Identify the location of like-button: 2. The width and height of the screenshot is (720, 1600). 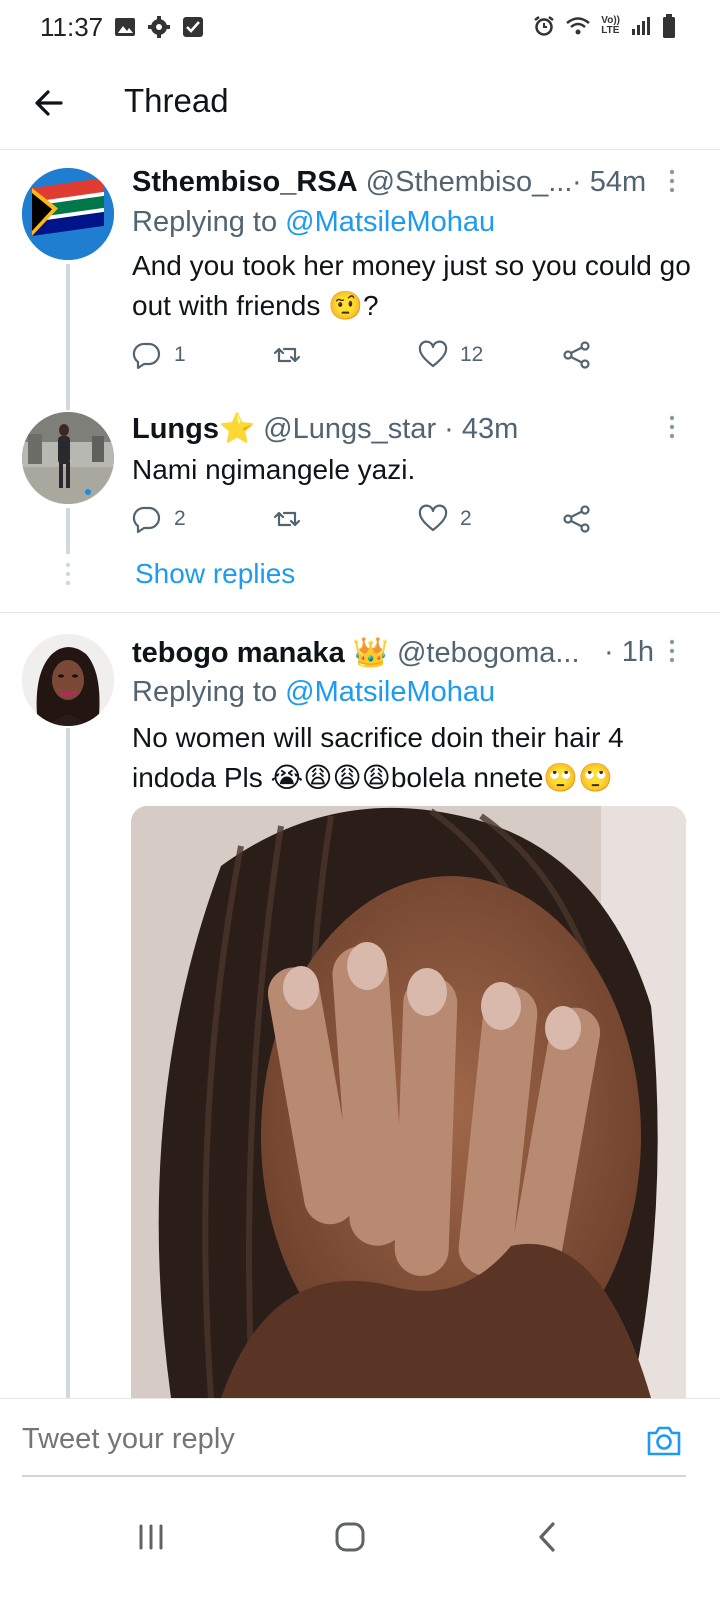
(445, 519).